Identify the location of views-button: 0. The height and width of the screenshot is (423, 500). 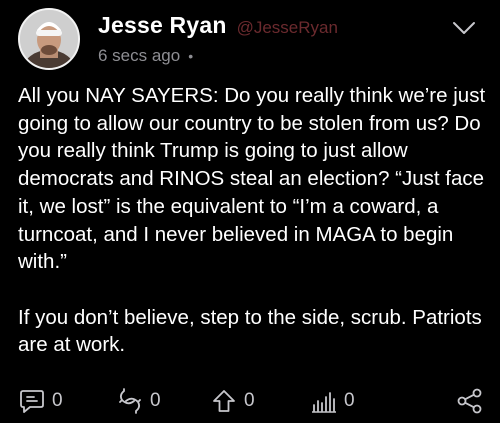
(332, 401).